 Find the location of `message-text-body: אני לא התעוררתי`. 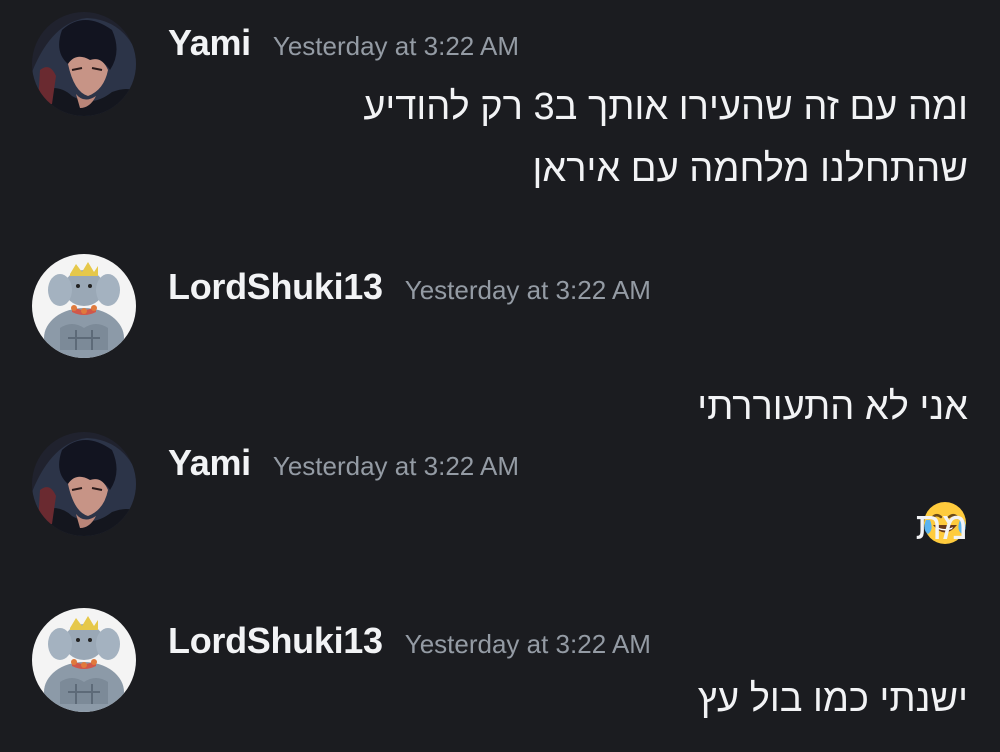

message-text-body: אני לא התעוררתי is located at coordinates (832, 407).